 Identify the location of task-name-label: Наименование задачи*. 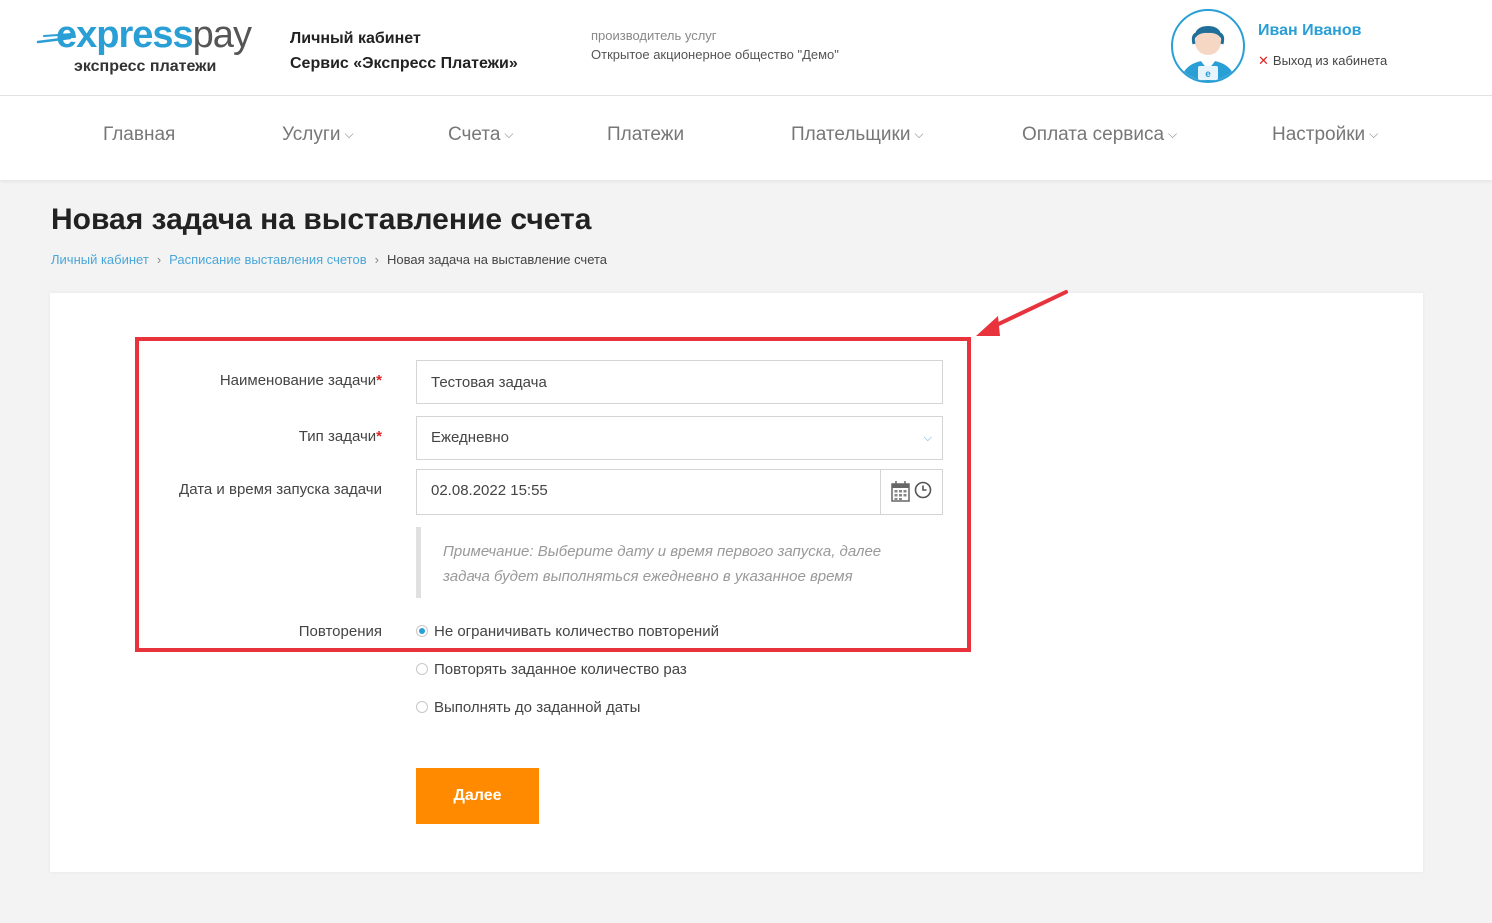
(300, 380).